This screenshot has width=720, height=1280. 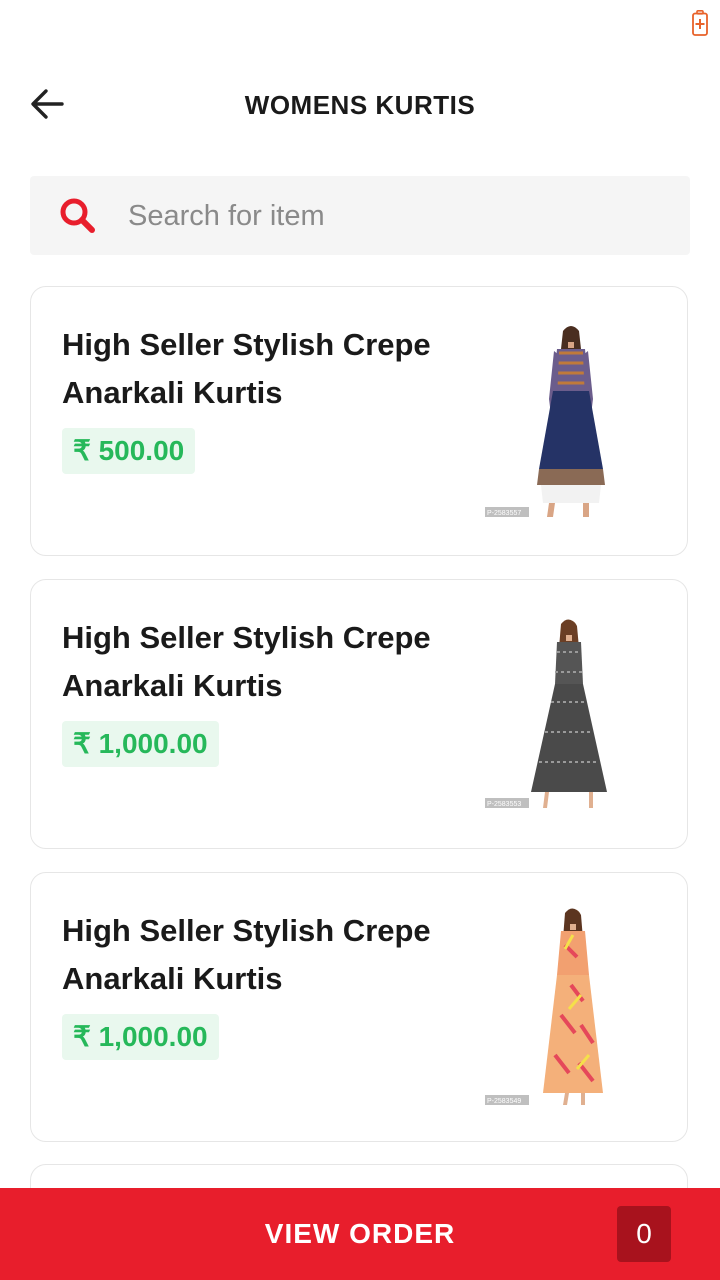 I want to click on image-watermark: P-2583553, so click(x=504, y=804).